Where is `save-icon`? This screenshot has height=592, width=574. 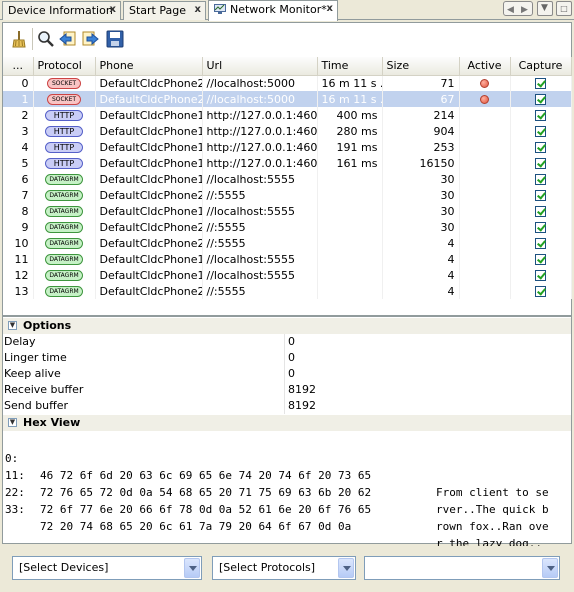 save-icon is located at coordinates (115, 39).